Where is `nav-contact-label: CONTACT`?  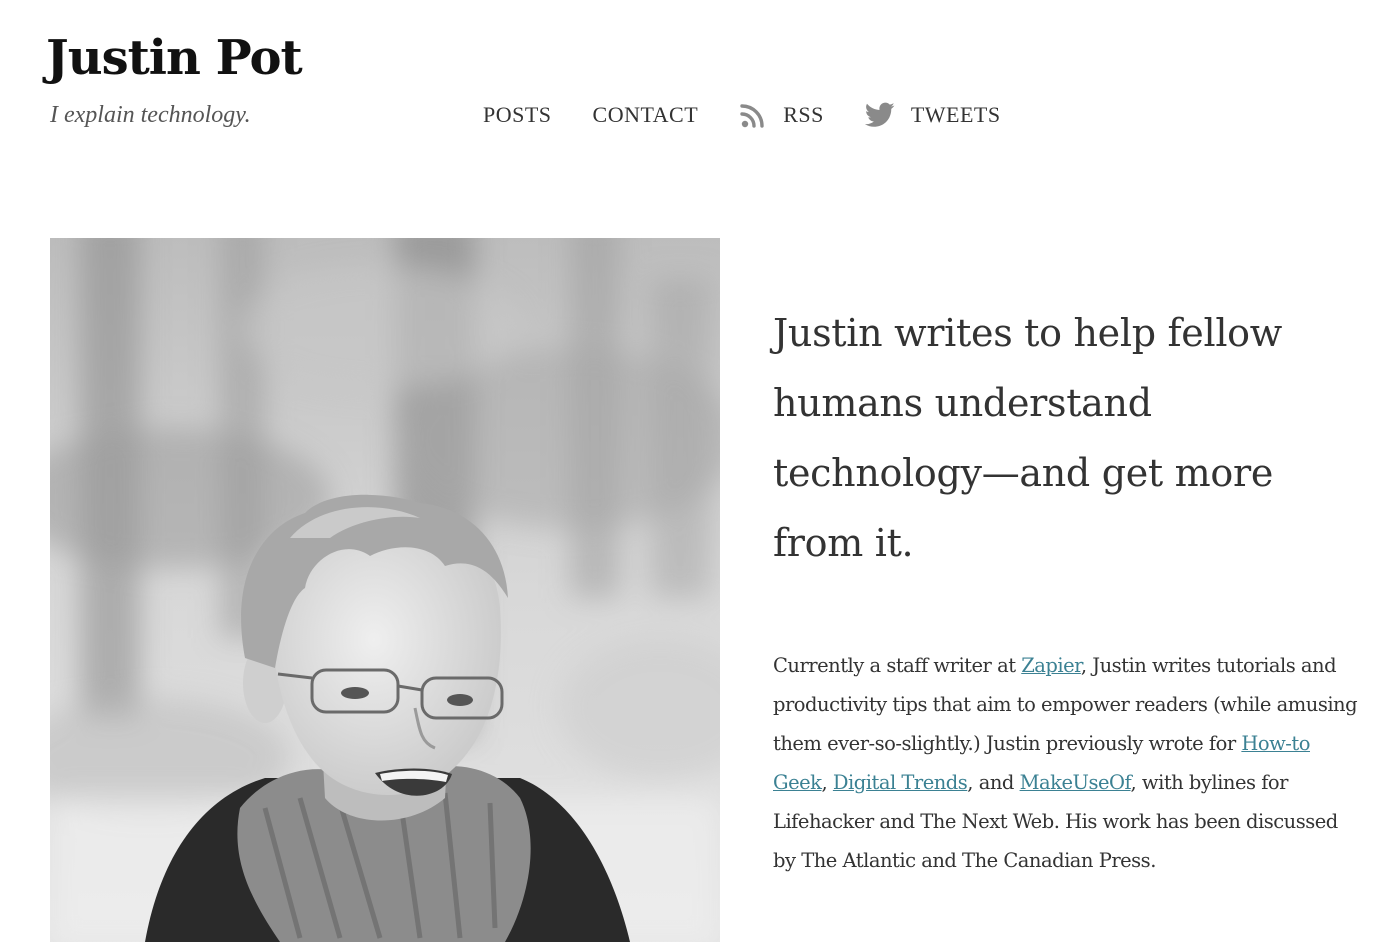 nav-contact-label: CONTACT is located at coordinates (645, 114).